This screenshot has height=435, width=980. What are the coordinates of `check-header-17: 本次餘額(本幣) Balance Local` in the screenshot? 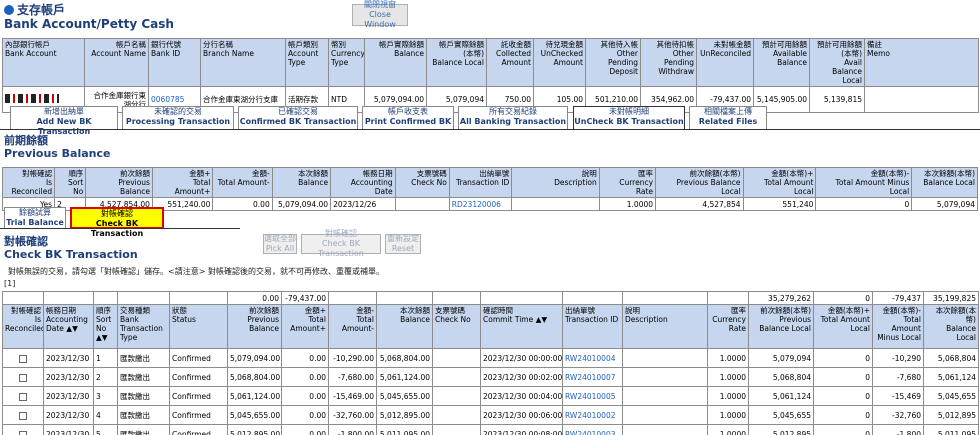 It's located at (951, 326).